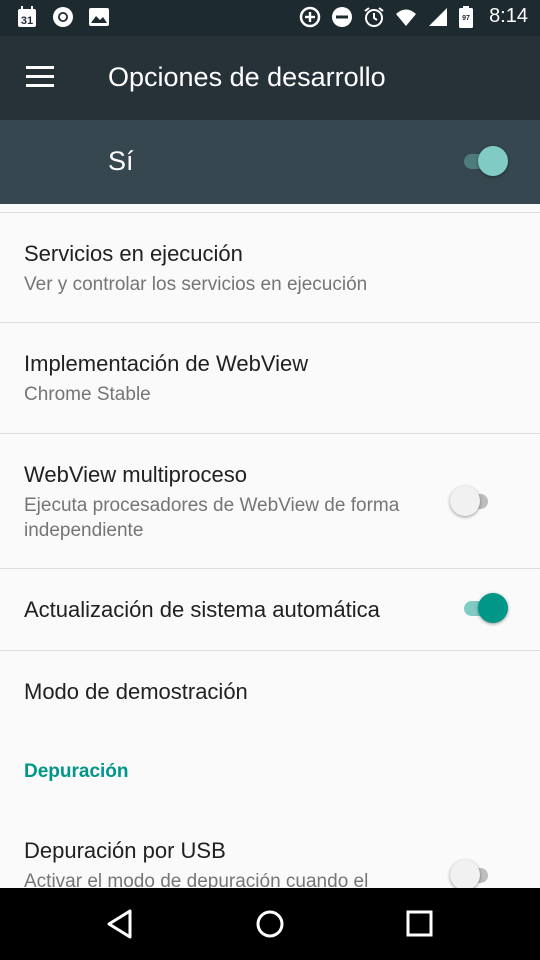  Describe the element at coordinates (270, 694) in the screenshot. I see `list-item-demo-mode: Modo de demostración` at that location.